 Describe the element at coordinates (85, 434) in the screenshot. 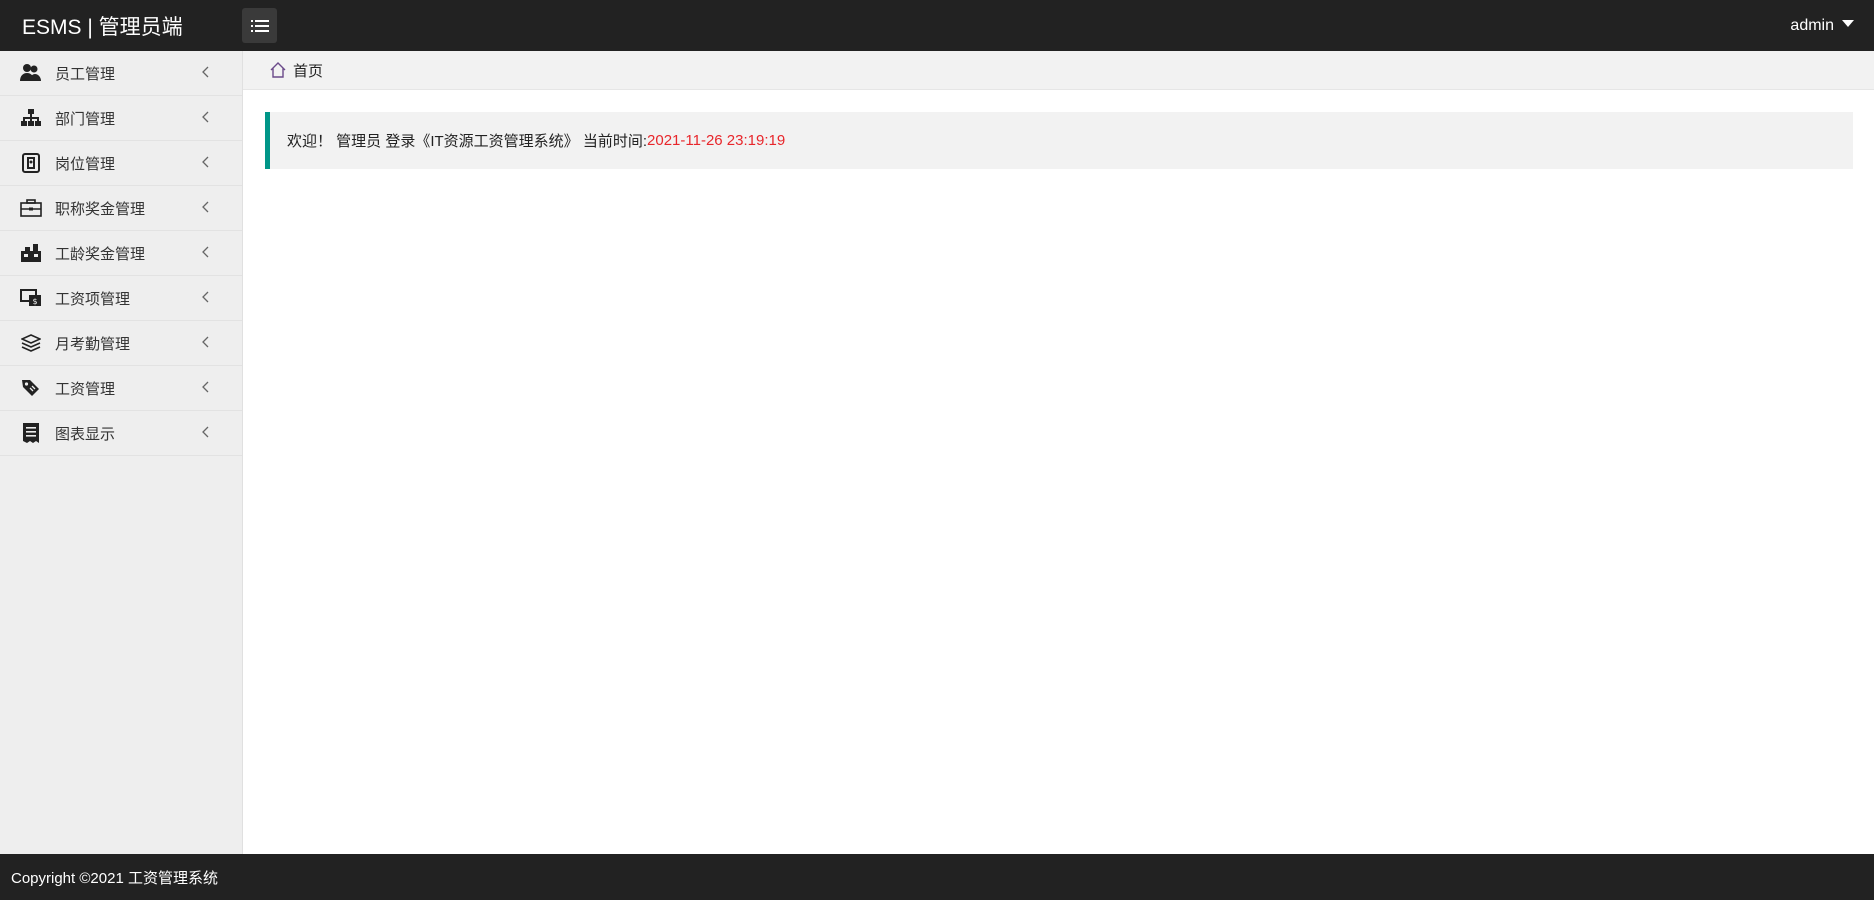

I see `sidebar-item-label: 图表显示` at that location.